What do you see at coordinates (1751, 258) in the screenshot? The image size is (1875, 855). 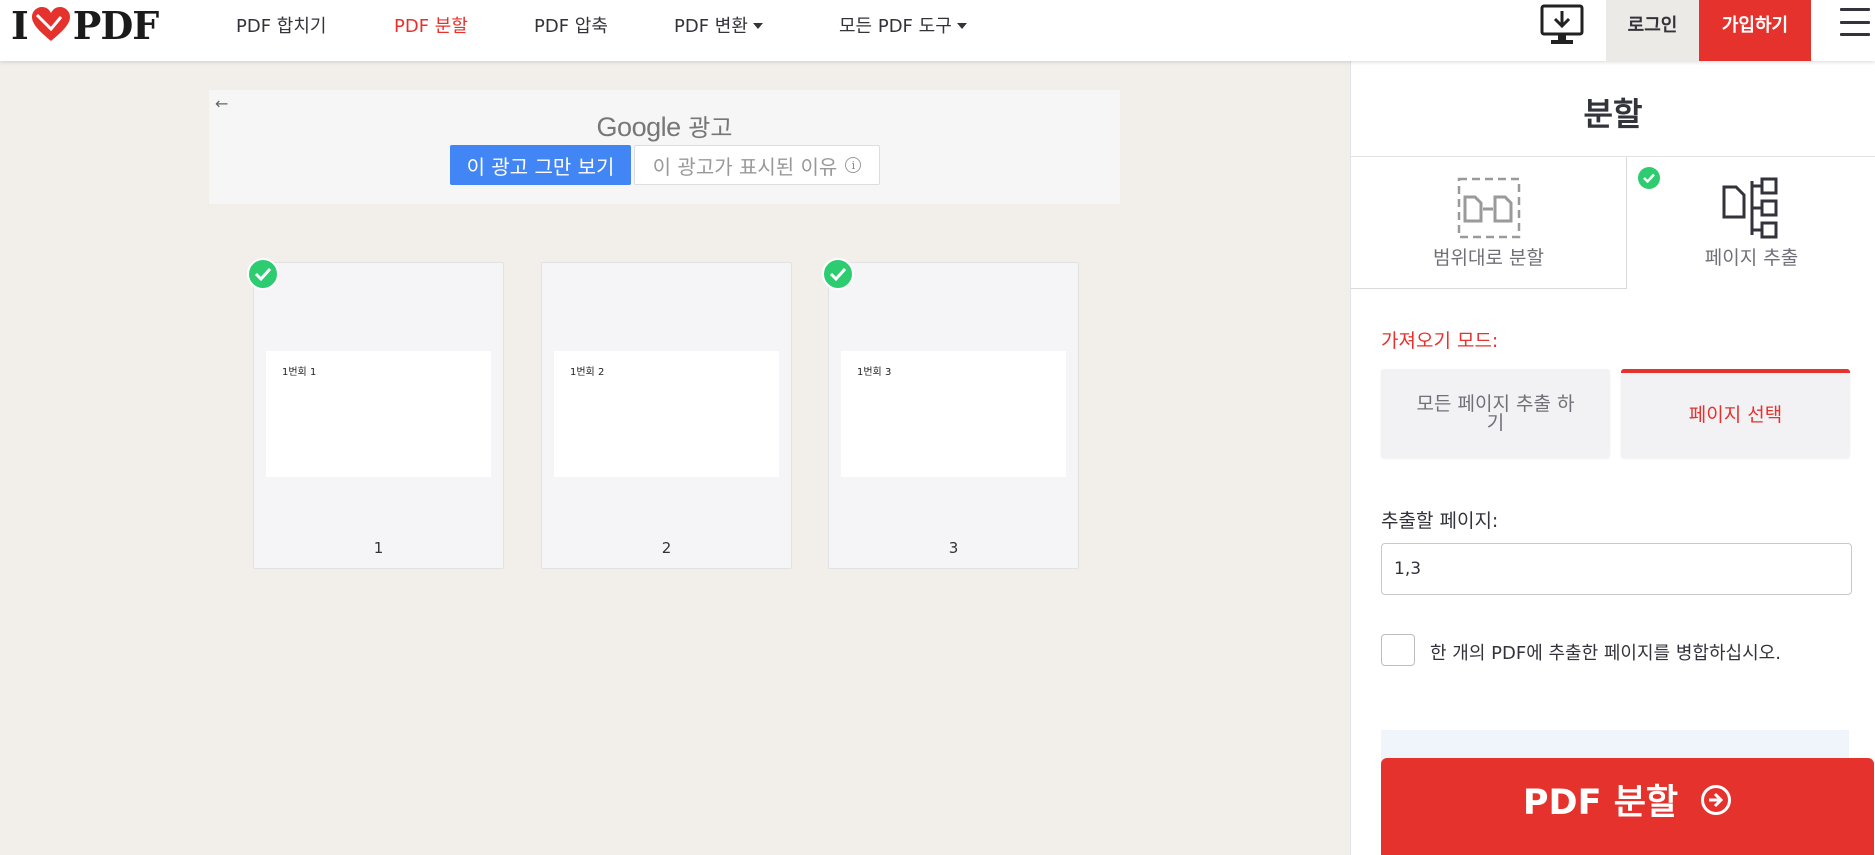 I see `tab-extract-pages-label: 페이지 추출` at bounding box center [1751, 258].